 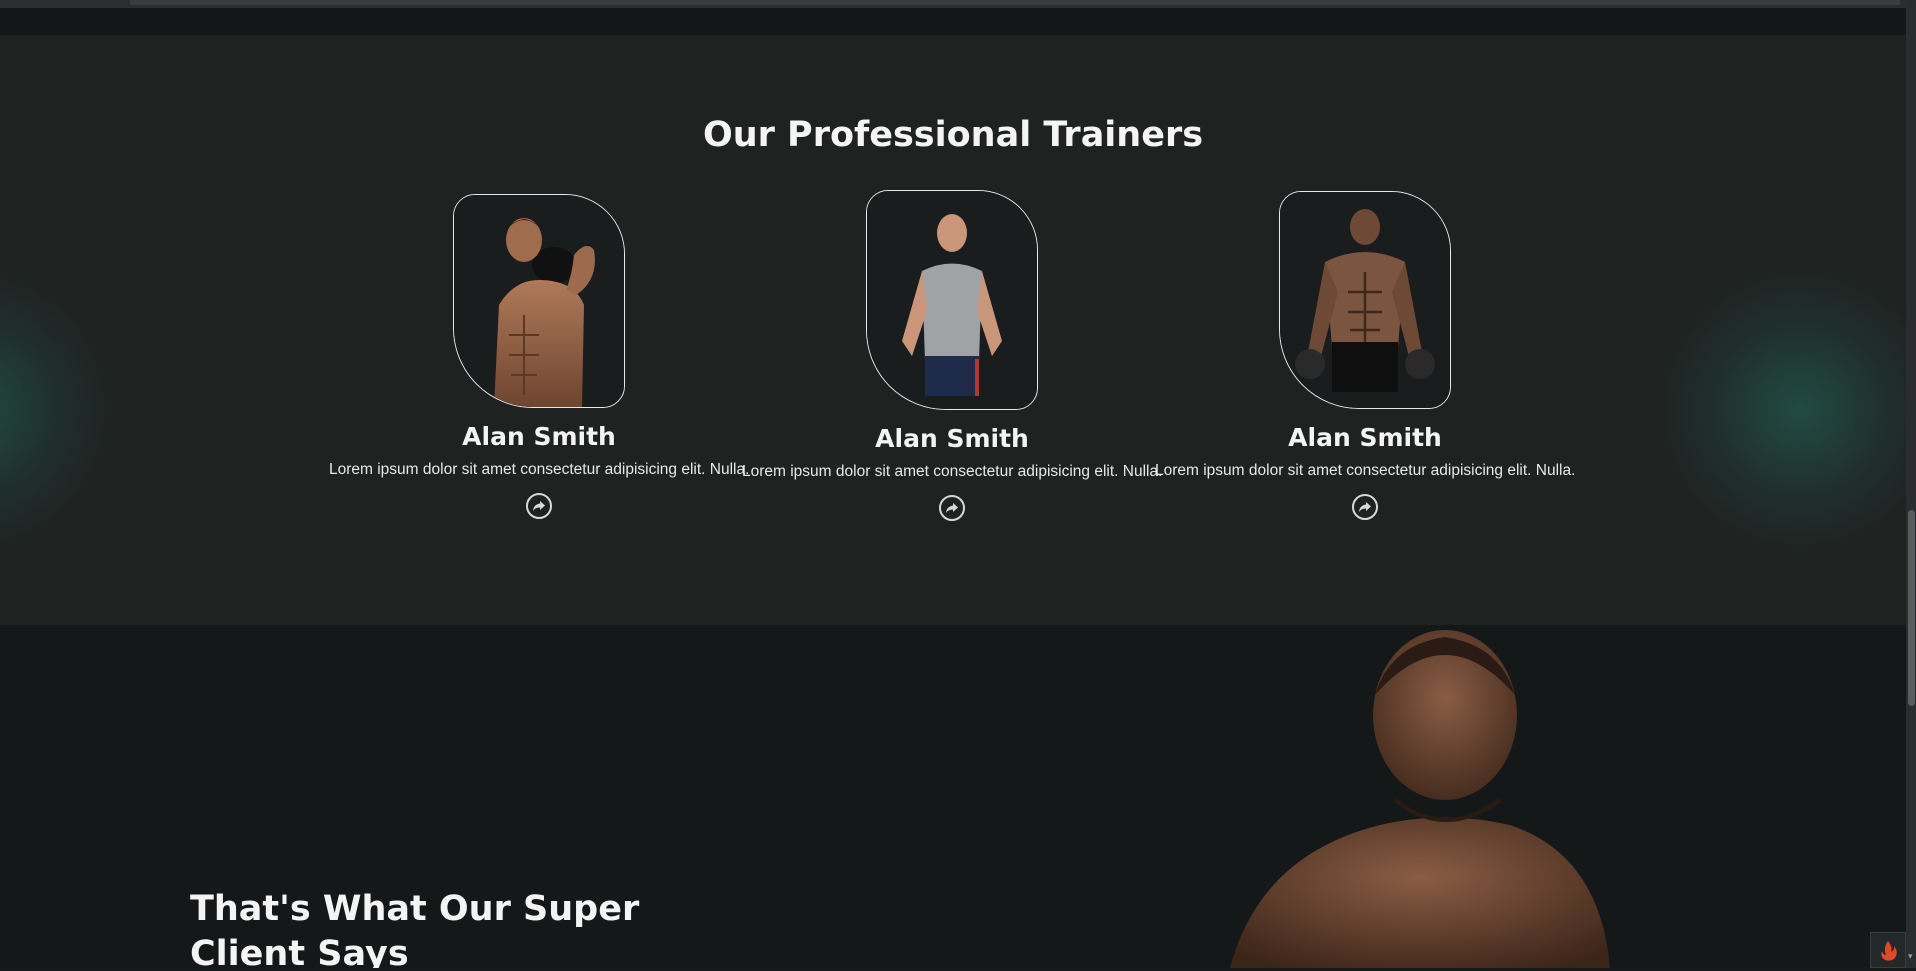 What do you see at coordinates (1420, 799) in the screenshot?
I see `hero-athlete-image` at bounding box center [1420, 799].